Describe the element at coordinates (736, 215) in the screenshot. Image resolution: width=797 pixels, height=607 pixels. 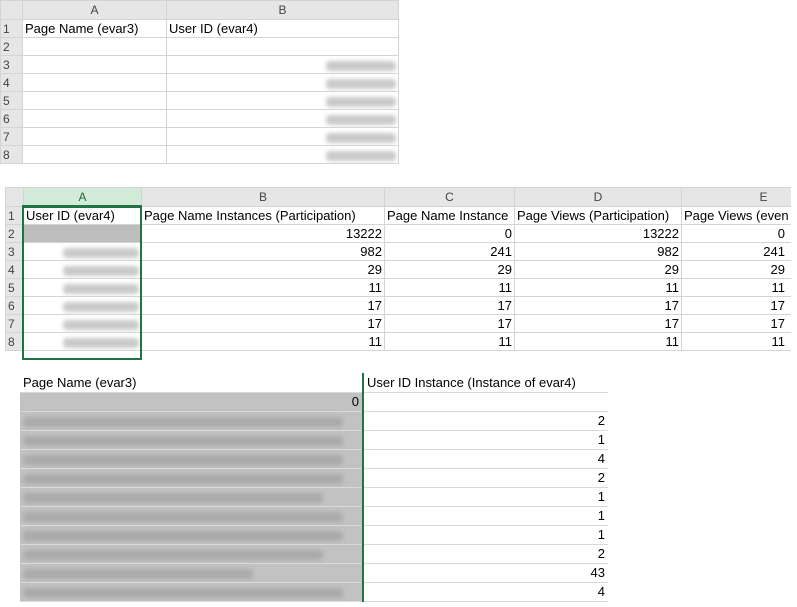
I see `cell-e1: Page Views (even` at that location.